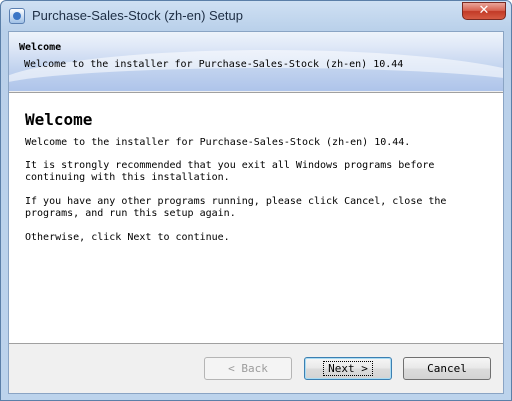 The width and height of the screenshot is (512, 401). What do you see at coordinates (17, 16) in the screenshot?
I see `installer-icon` at bounding box center [17, 16].